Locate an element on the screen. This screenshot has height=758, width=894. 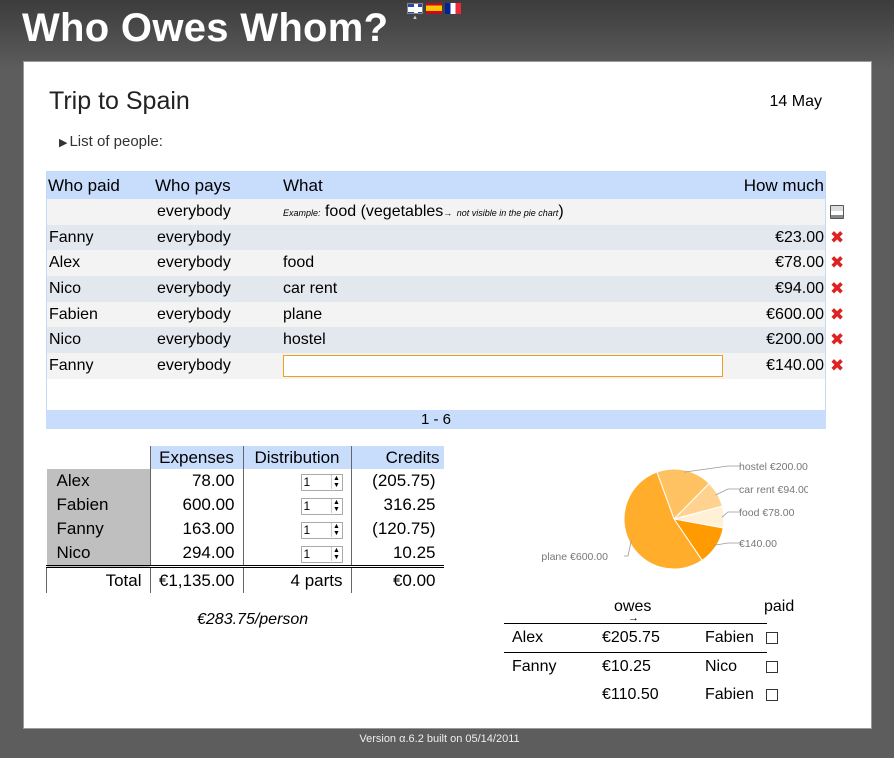
language-selector is located at coordinates (434, 8).